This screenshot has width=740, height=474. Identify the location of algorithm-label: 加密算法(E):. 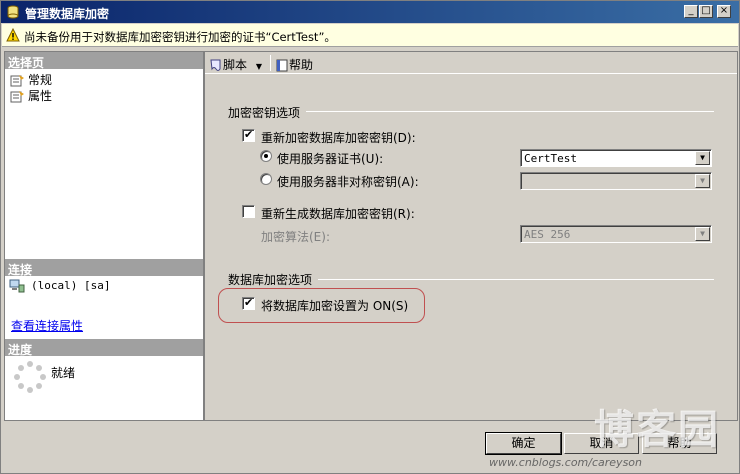
(295, 237).